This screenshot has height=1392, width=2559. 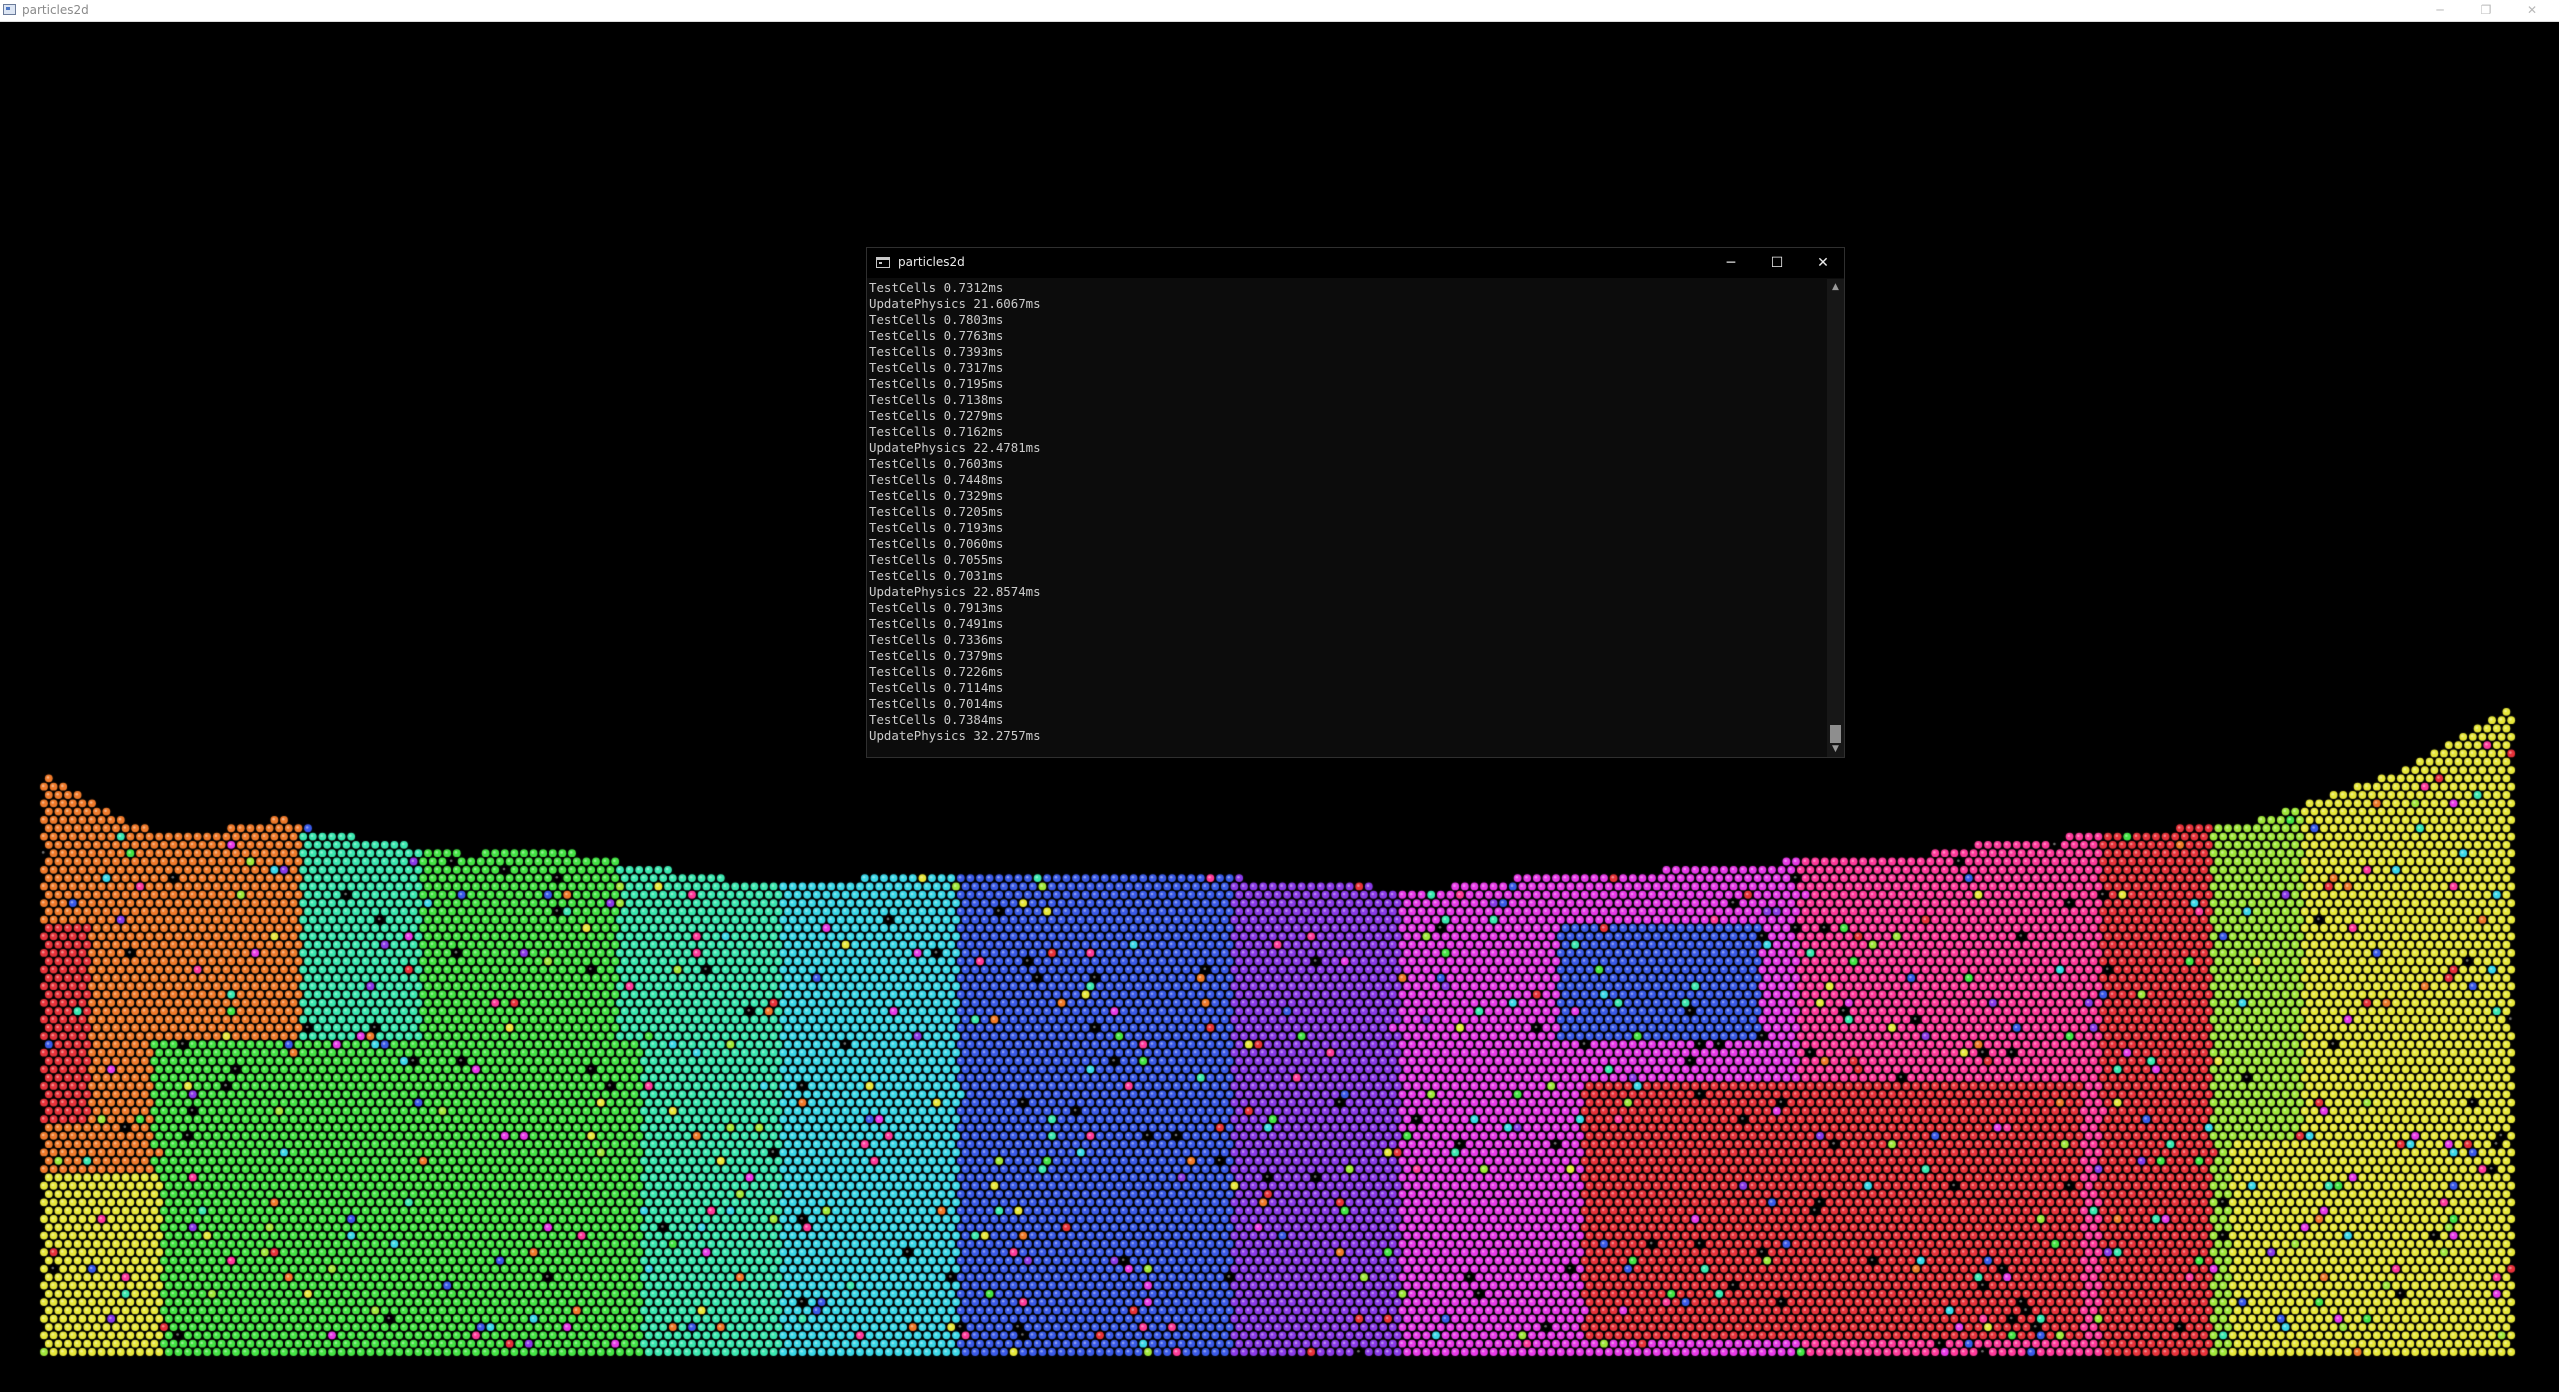 I want to click on log-line: UpdatePhysics 21.6067ms, so click(x=955, y=303).